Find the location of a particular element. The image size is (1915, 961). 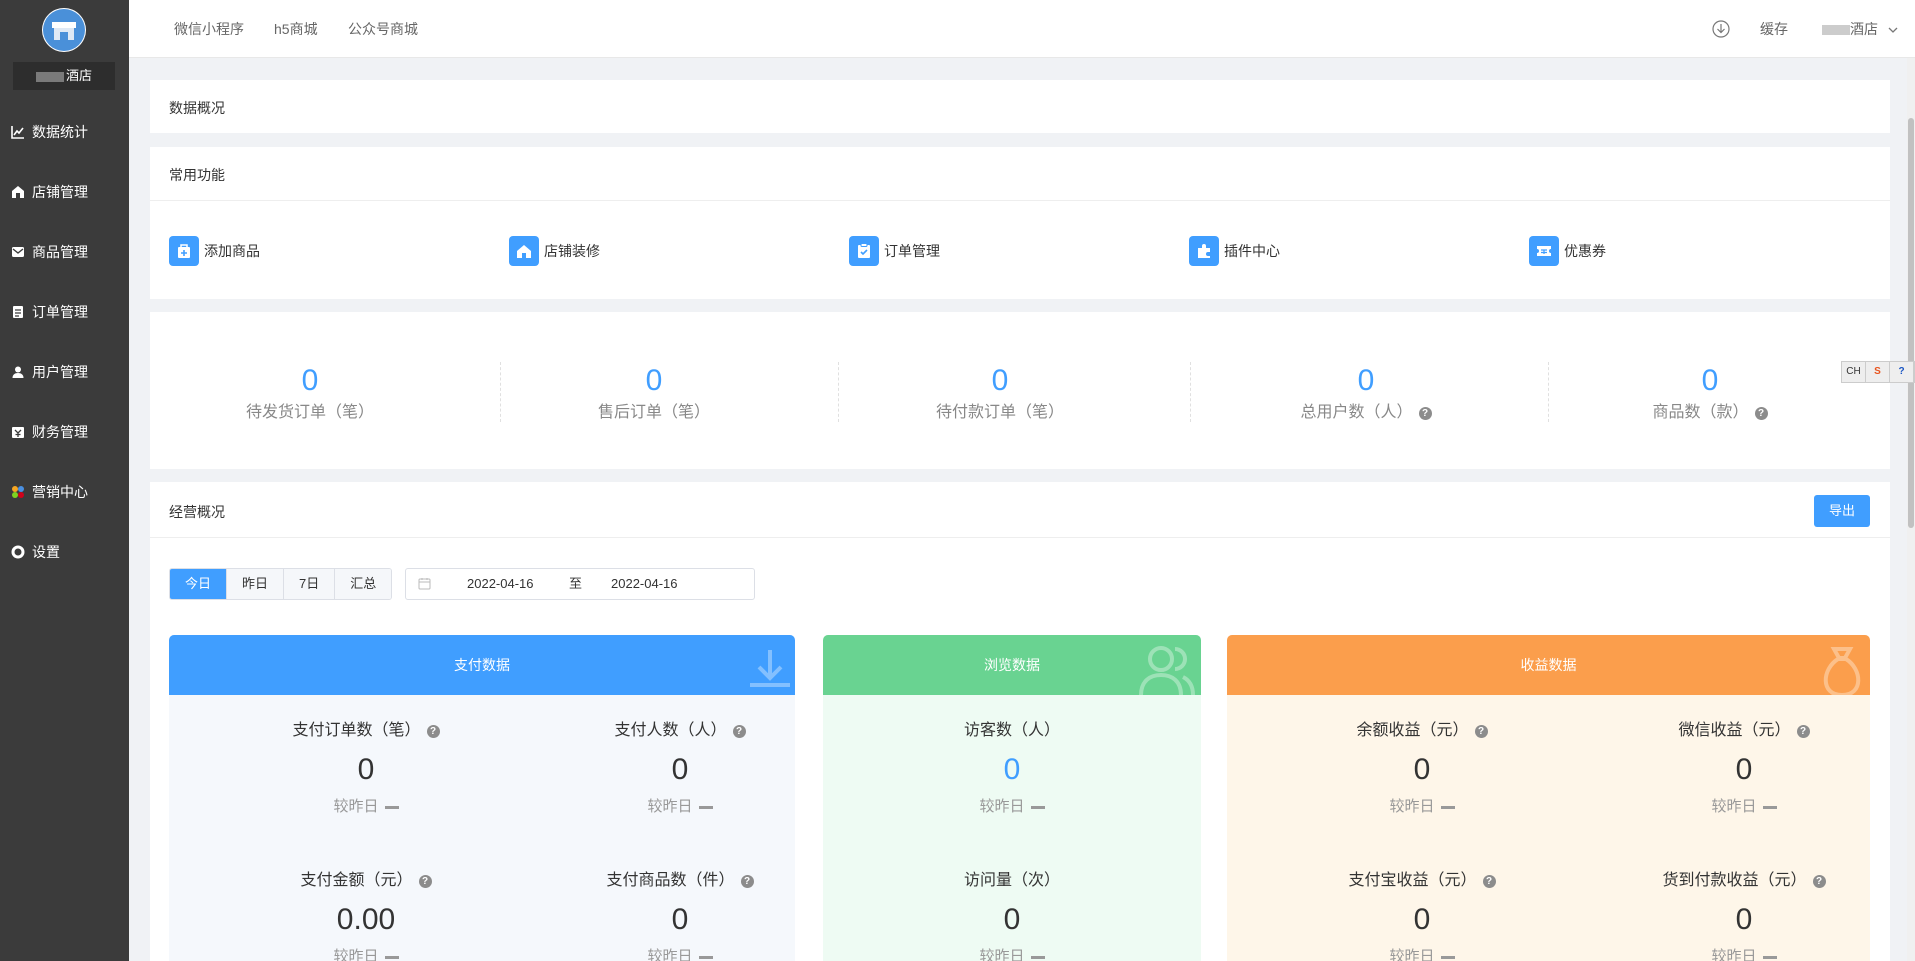

user-name: 酒店 is located at coordinates (1864, 29).